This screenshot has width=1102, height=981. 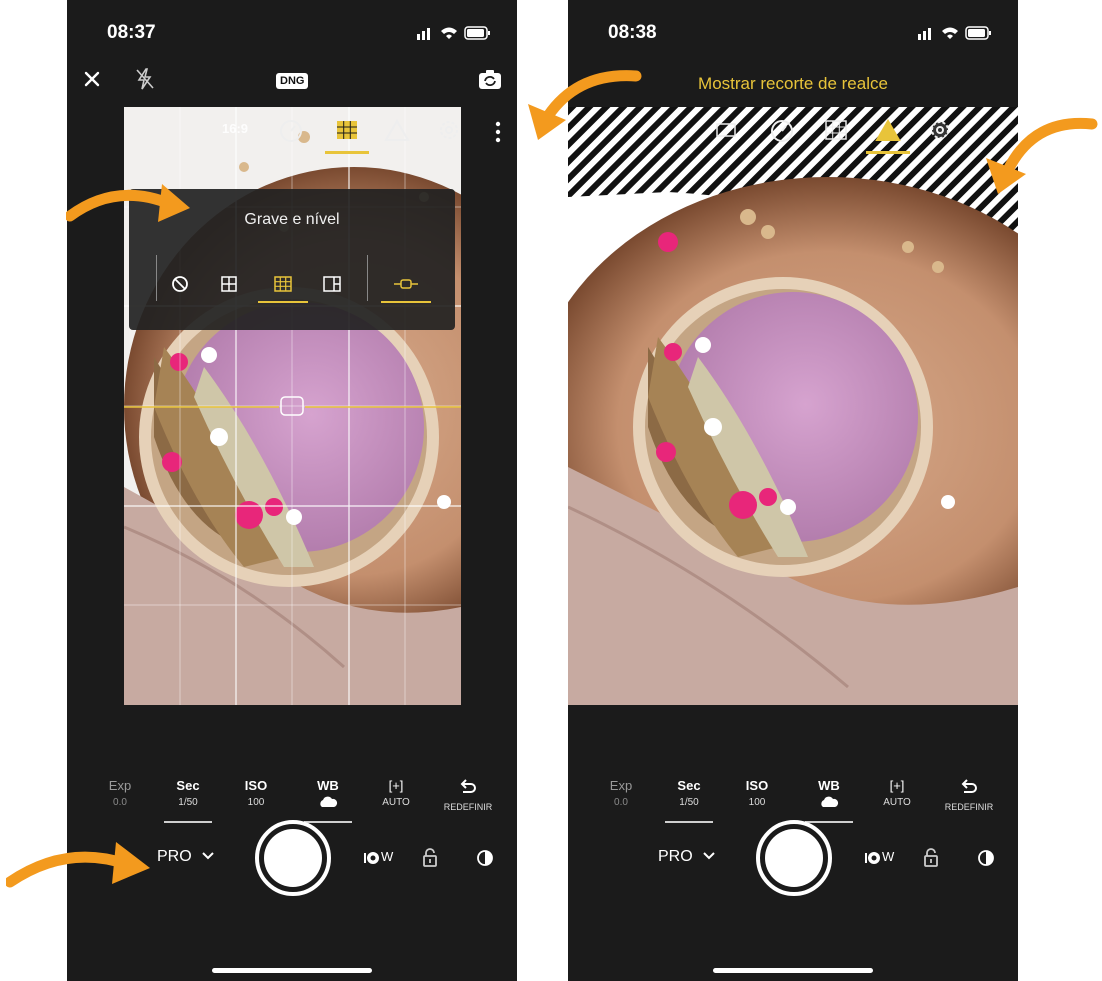 I want to click on camera-toolbar, so click(x=858, y=137).